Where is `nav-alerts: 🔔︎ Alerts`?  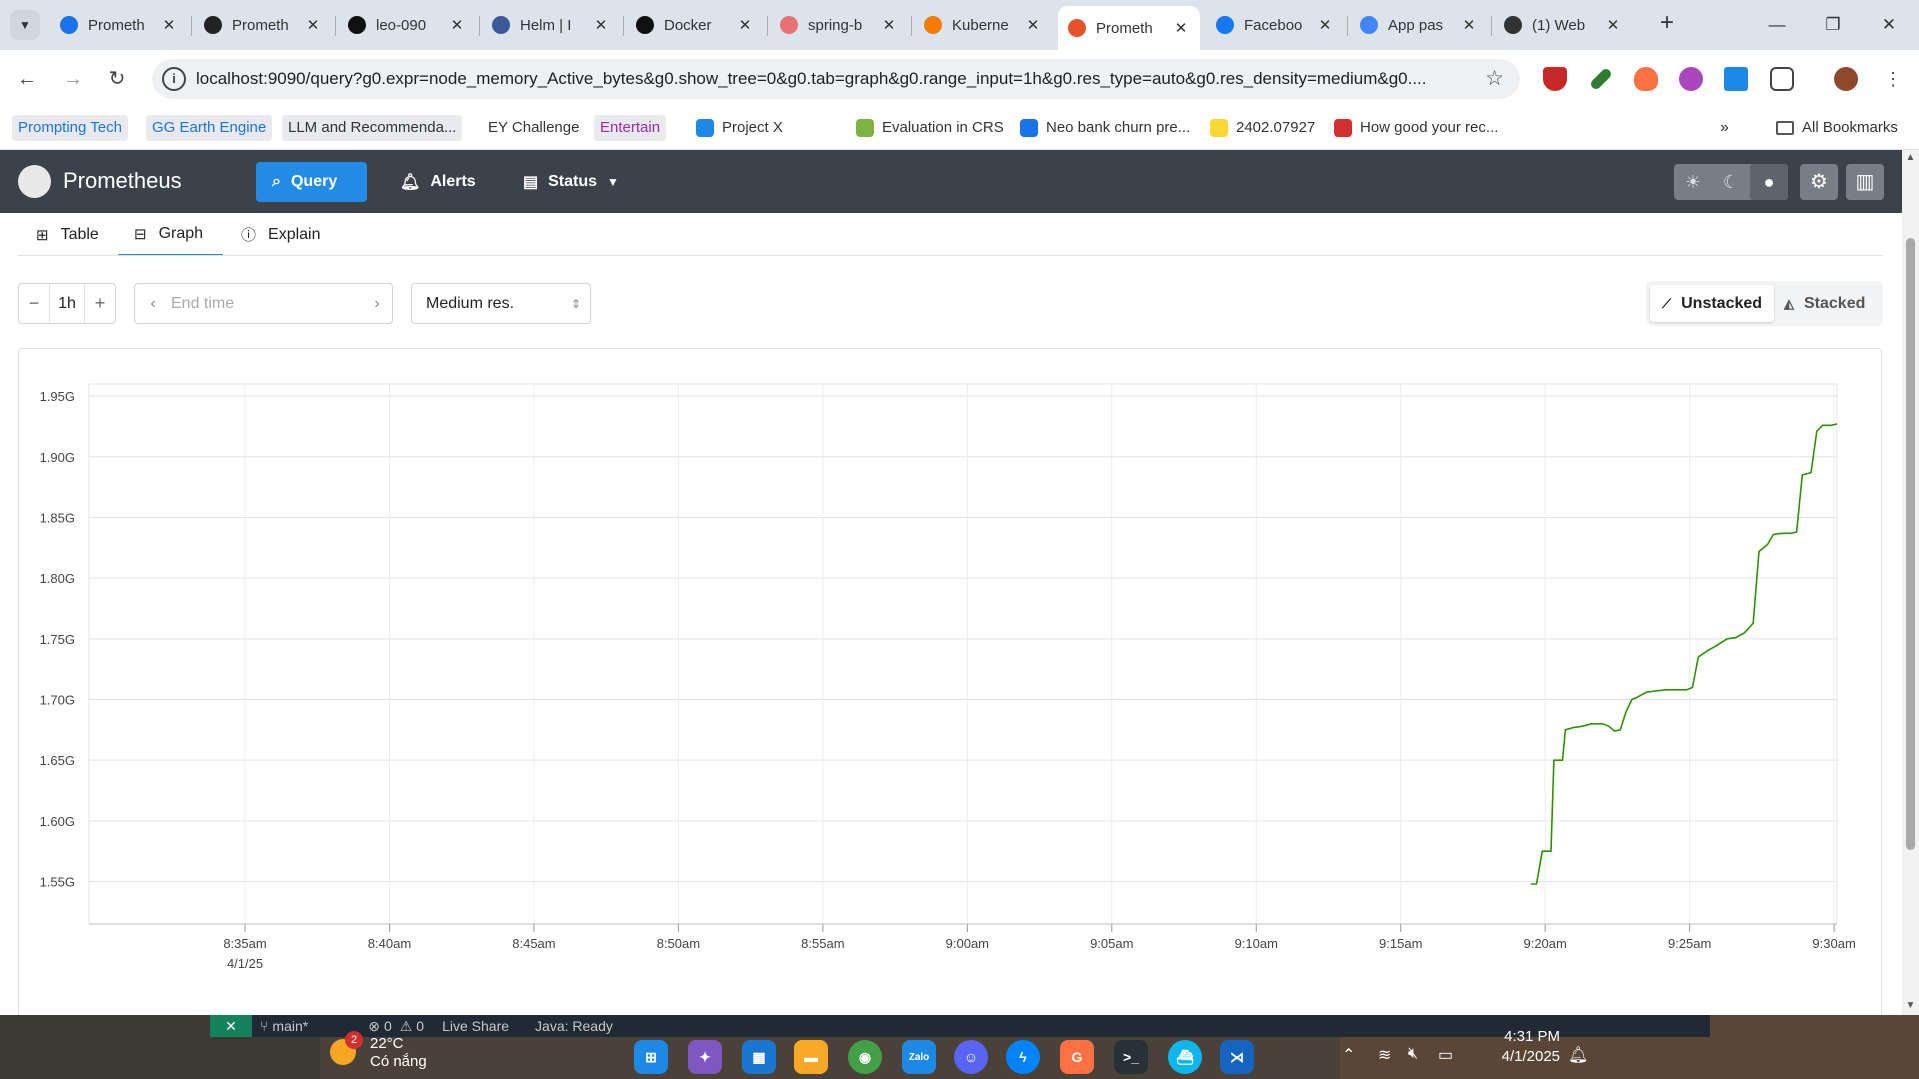 nav-alerts: 🔔︎ Alerts is located at coordinates (438, 182).